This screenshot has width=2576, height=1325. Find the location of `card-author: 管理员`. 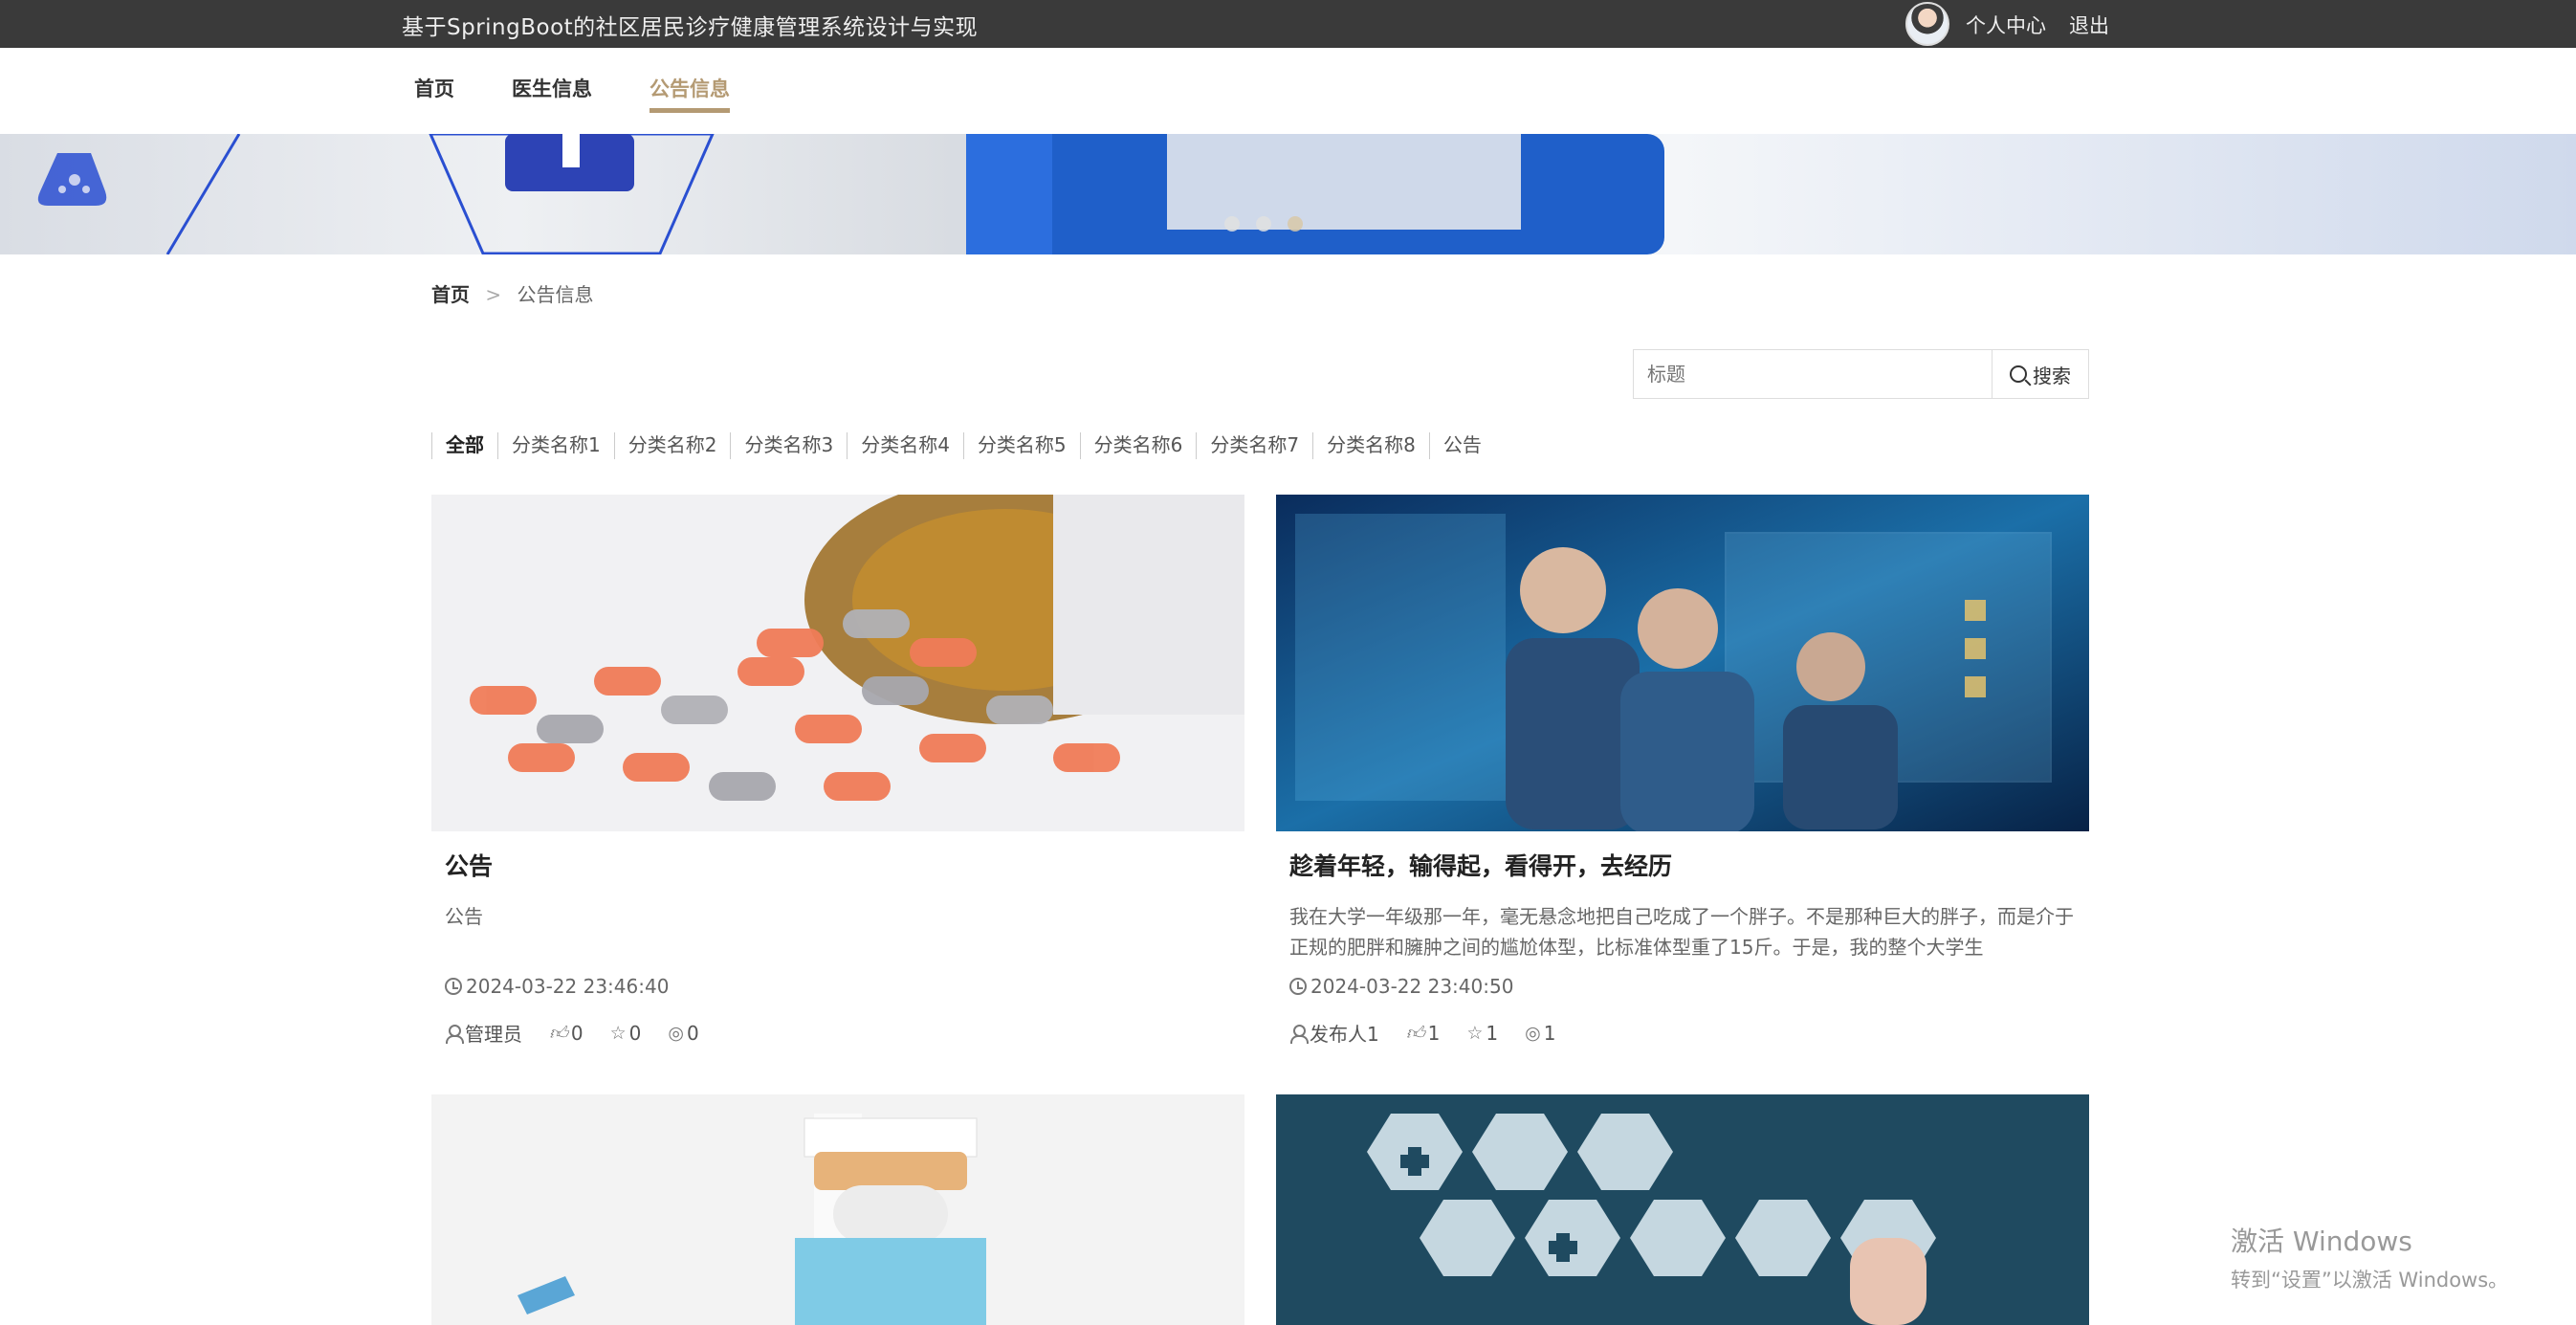

card-author: 管理员 is located at coordinates (483, 1033).